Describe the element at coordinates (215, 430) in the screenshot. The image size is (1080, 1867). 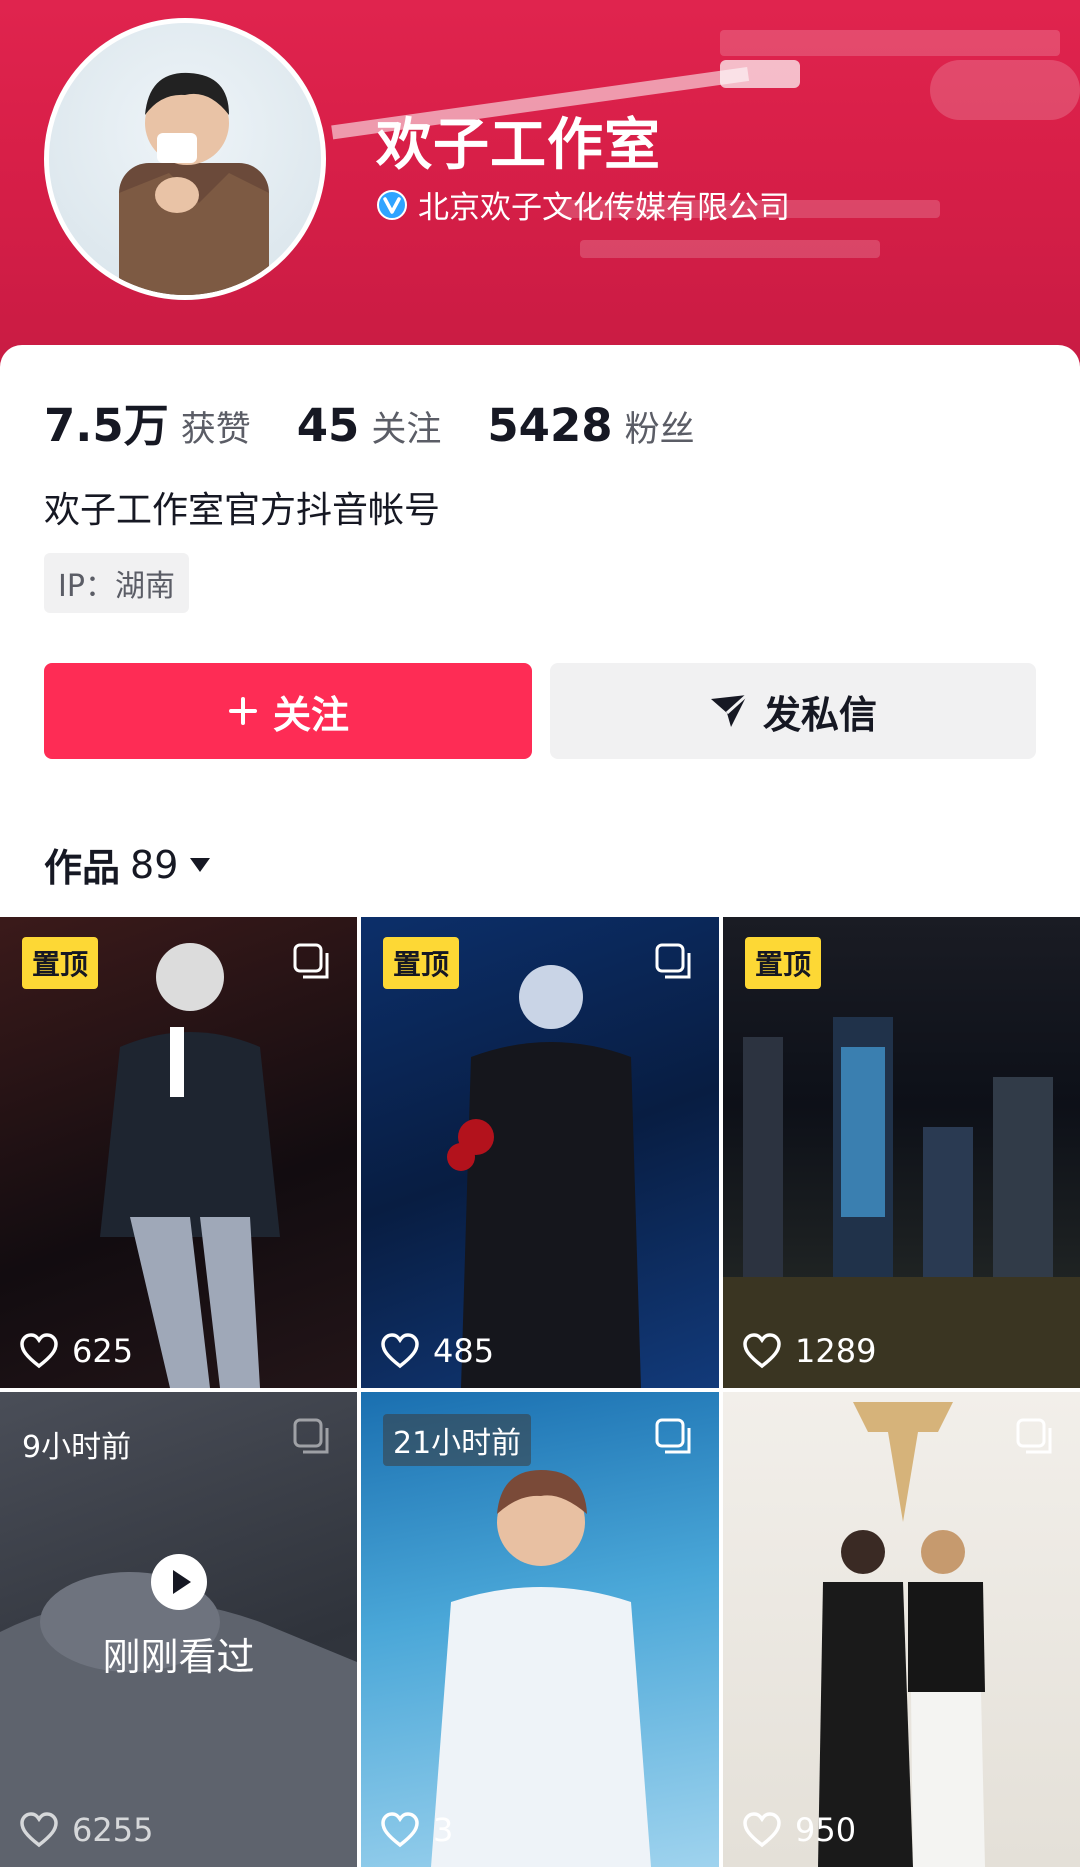
I see `likes-label: 获赞` at that location.